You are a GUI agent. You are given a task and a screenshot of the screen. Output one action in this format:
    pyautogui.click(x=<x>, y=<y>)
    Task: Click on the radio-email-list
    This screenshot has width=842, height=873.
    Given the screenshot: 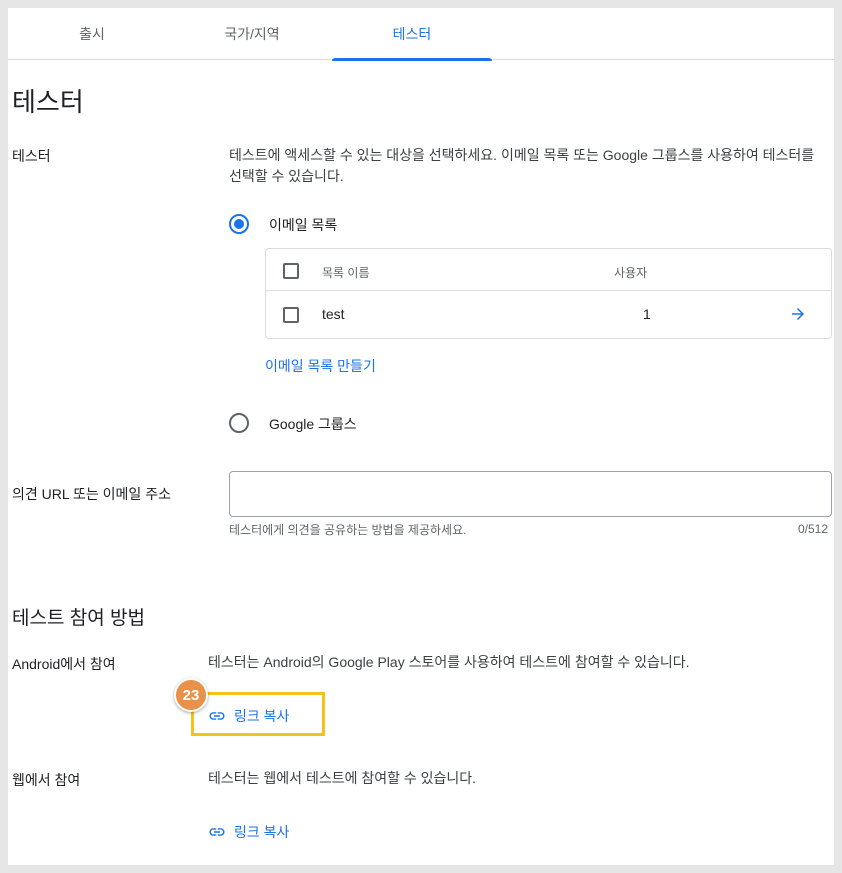 What is the action you would take?
    pyautogui.click(x=239, y=224)
    